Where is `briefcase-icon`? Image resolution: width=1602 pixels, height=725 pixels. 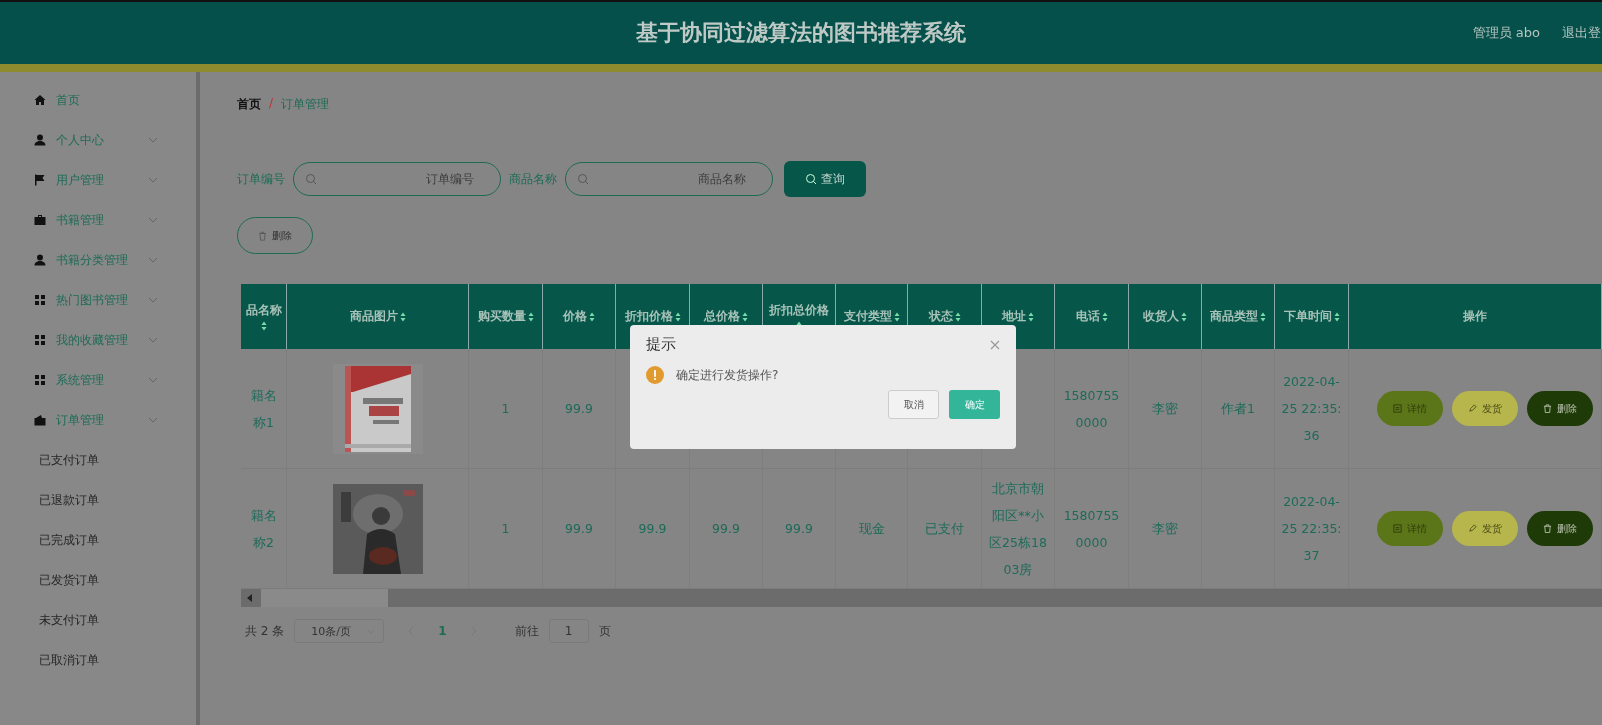 briefcase-icon is located at coordinates (40, 220).